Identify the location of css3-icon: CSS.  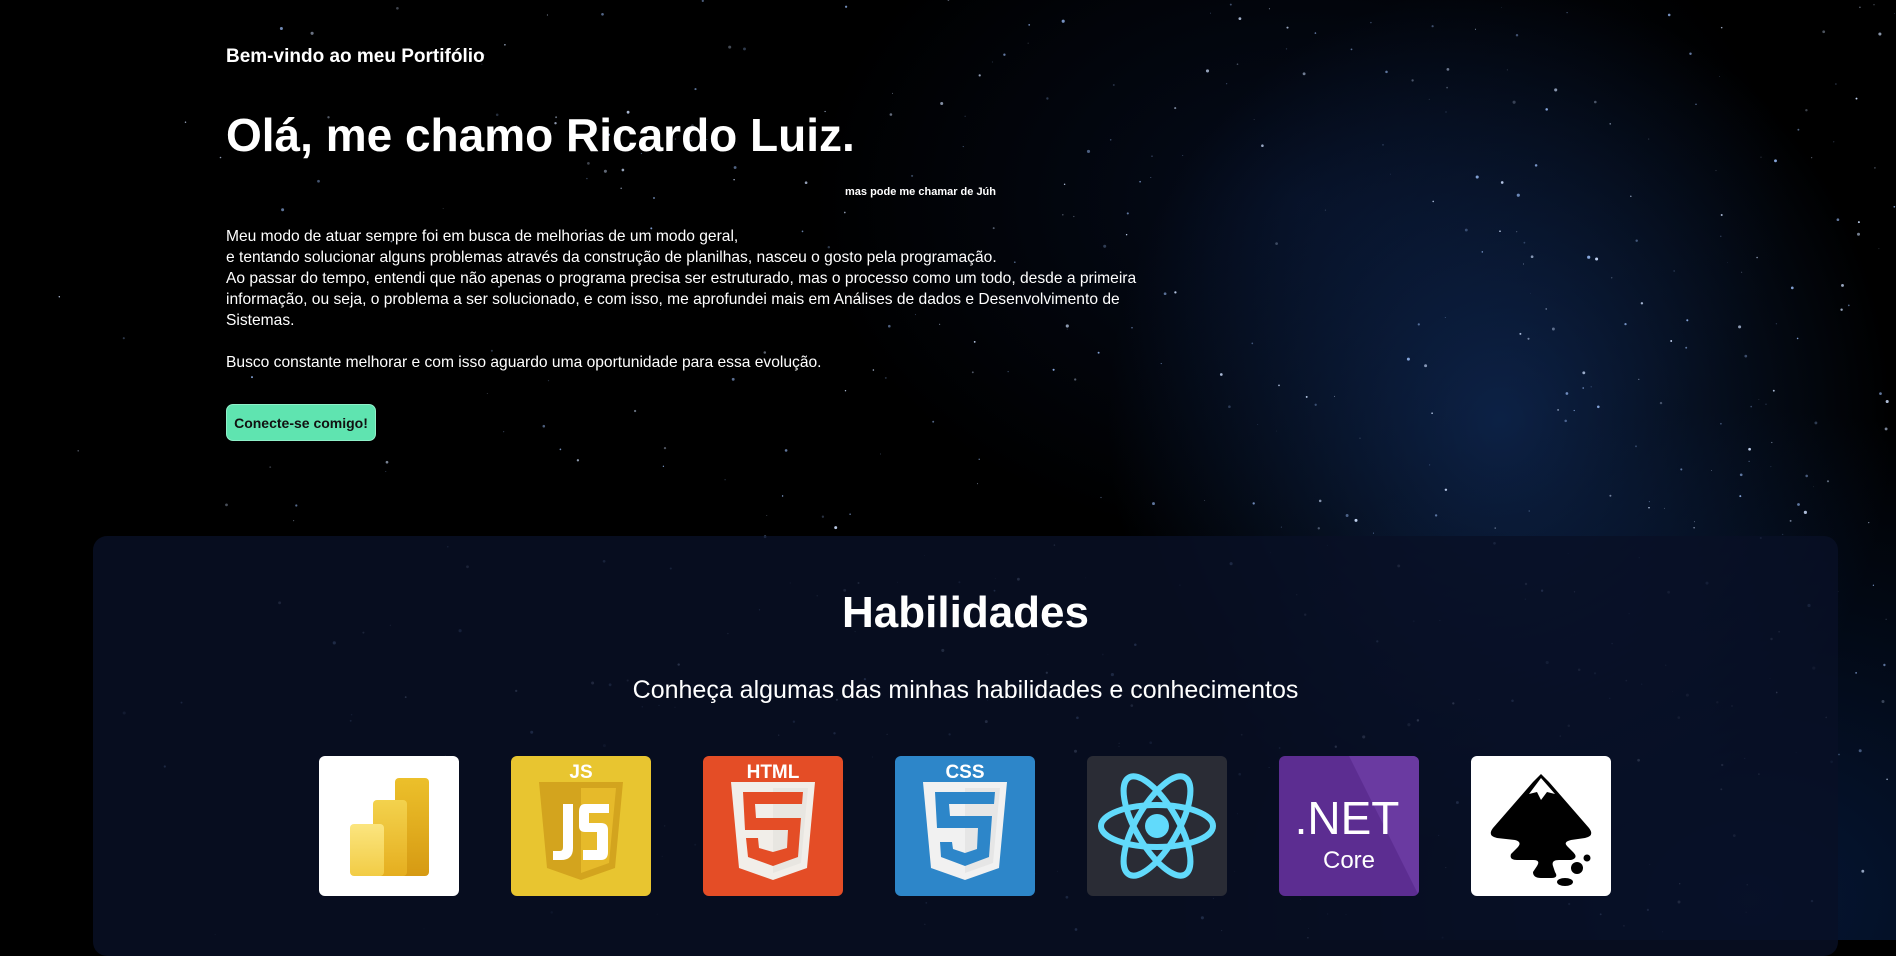
(965, 826).